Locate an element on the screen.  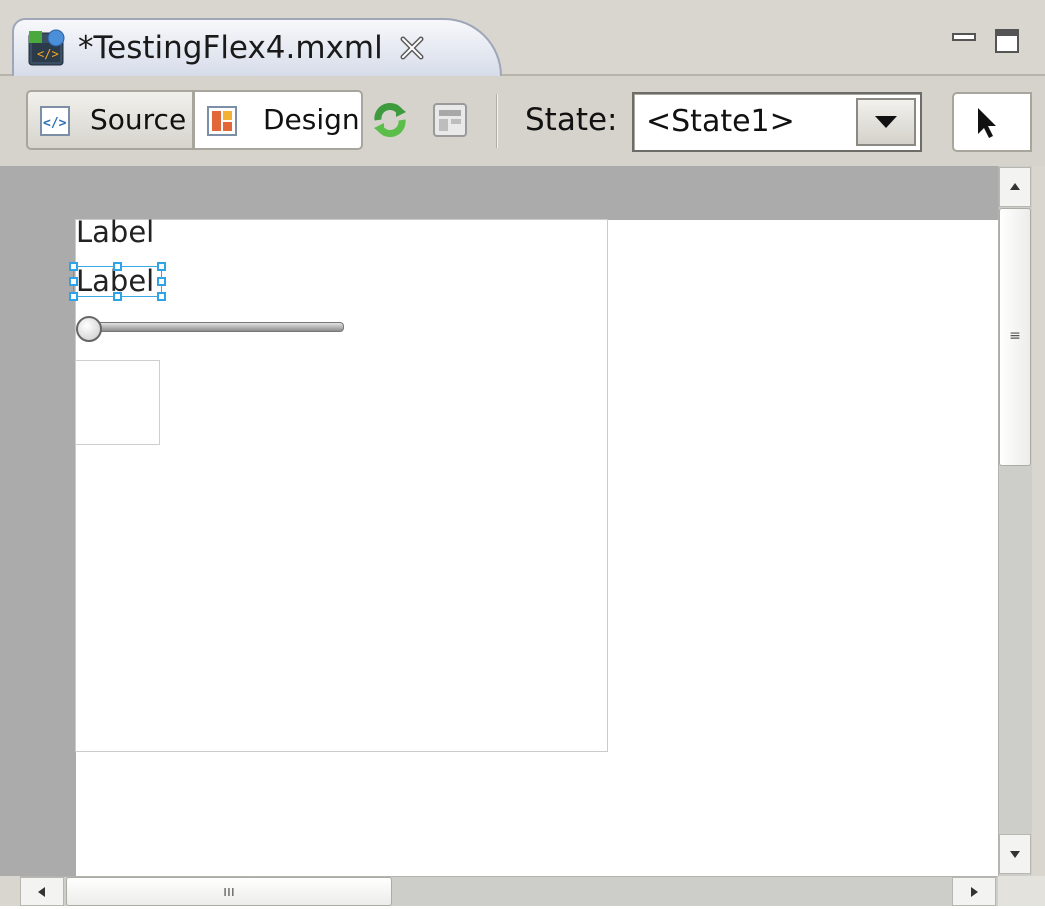
empty-container-component is located at coordinates (117, 402).